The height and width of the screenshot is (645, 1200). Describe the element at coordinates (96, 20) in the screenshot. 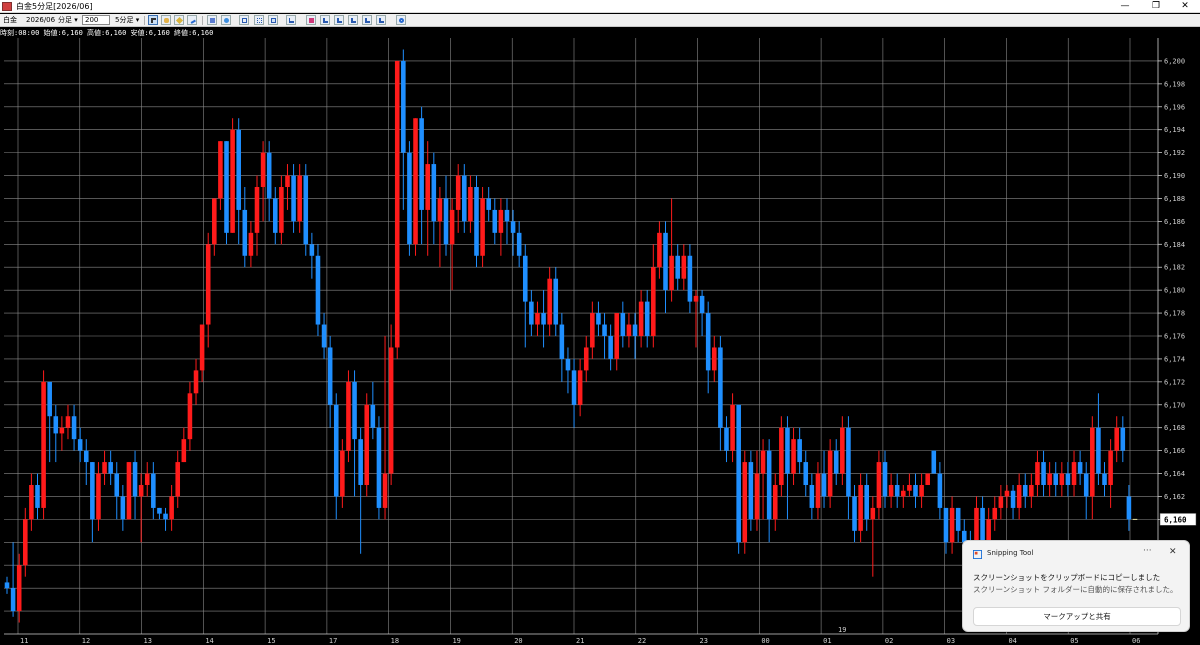

I see `bar-count-stepper: 200` at that location.